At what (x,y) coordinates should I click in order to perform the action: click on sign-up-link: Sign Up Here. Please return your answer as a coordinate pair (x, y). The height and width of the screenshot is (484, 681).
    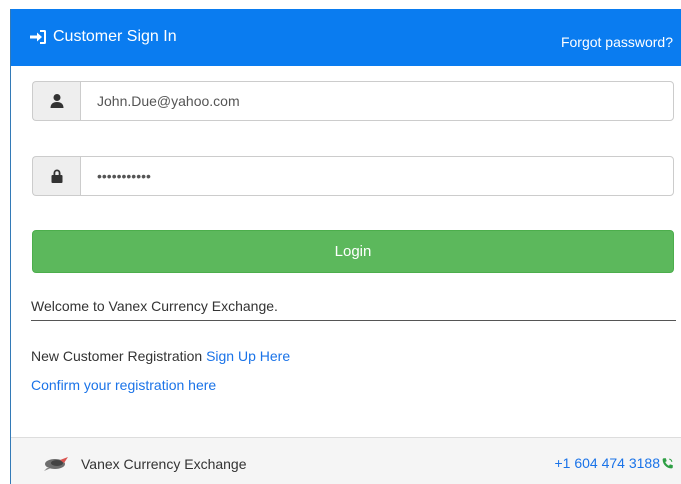
    Looking at the image, I should click on (248, 356).